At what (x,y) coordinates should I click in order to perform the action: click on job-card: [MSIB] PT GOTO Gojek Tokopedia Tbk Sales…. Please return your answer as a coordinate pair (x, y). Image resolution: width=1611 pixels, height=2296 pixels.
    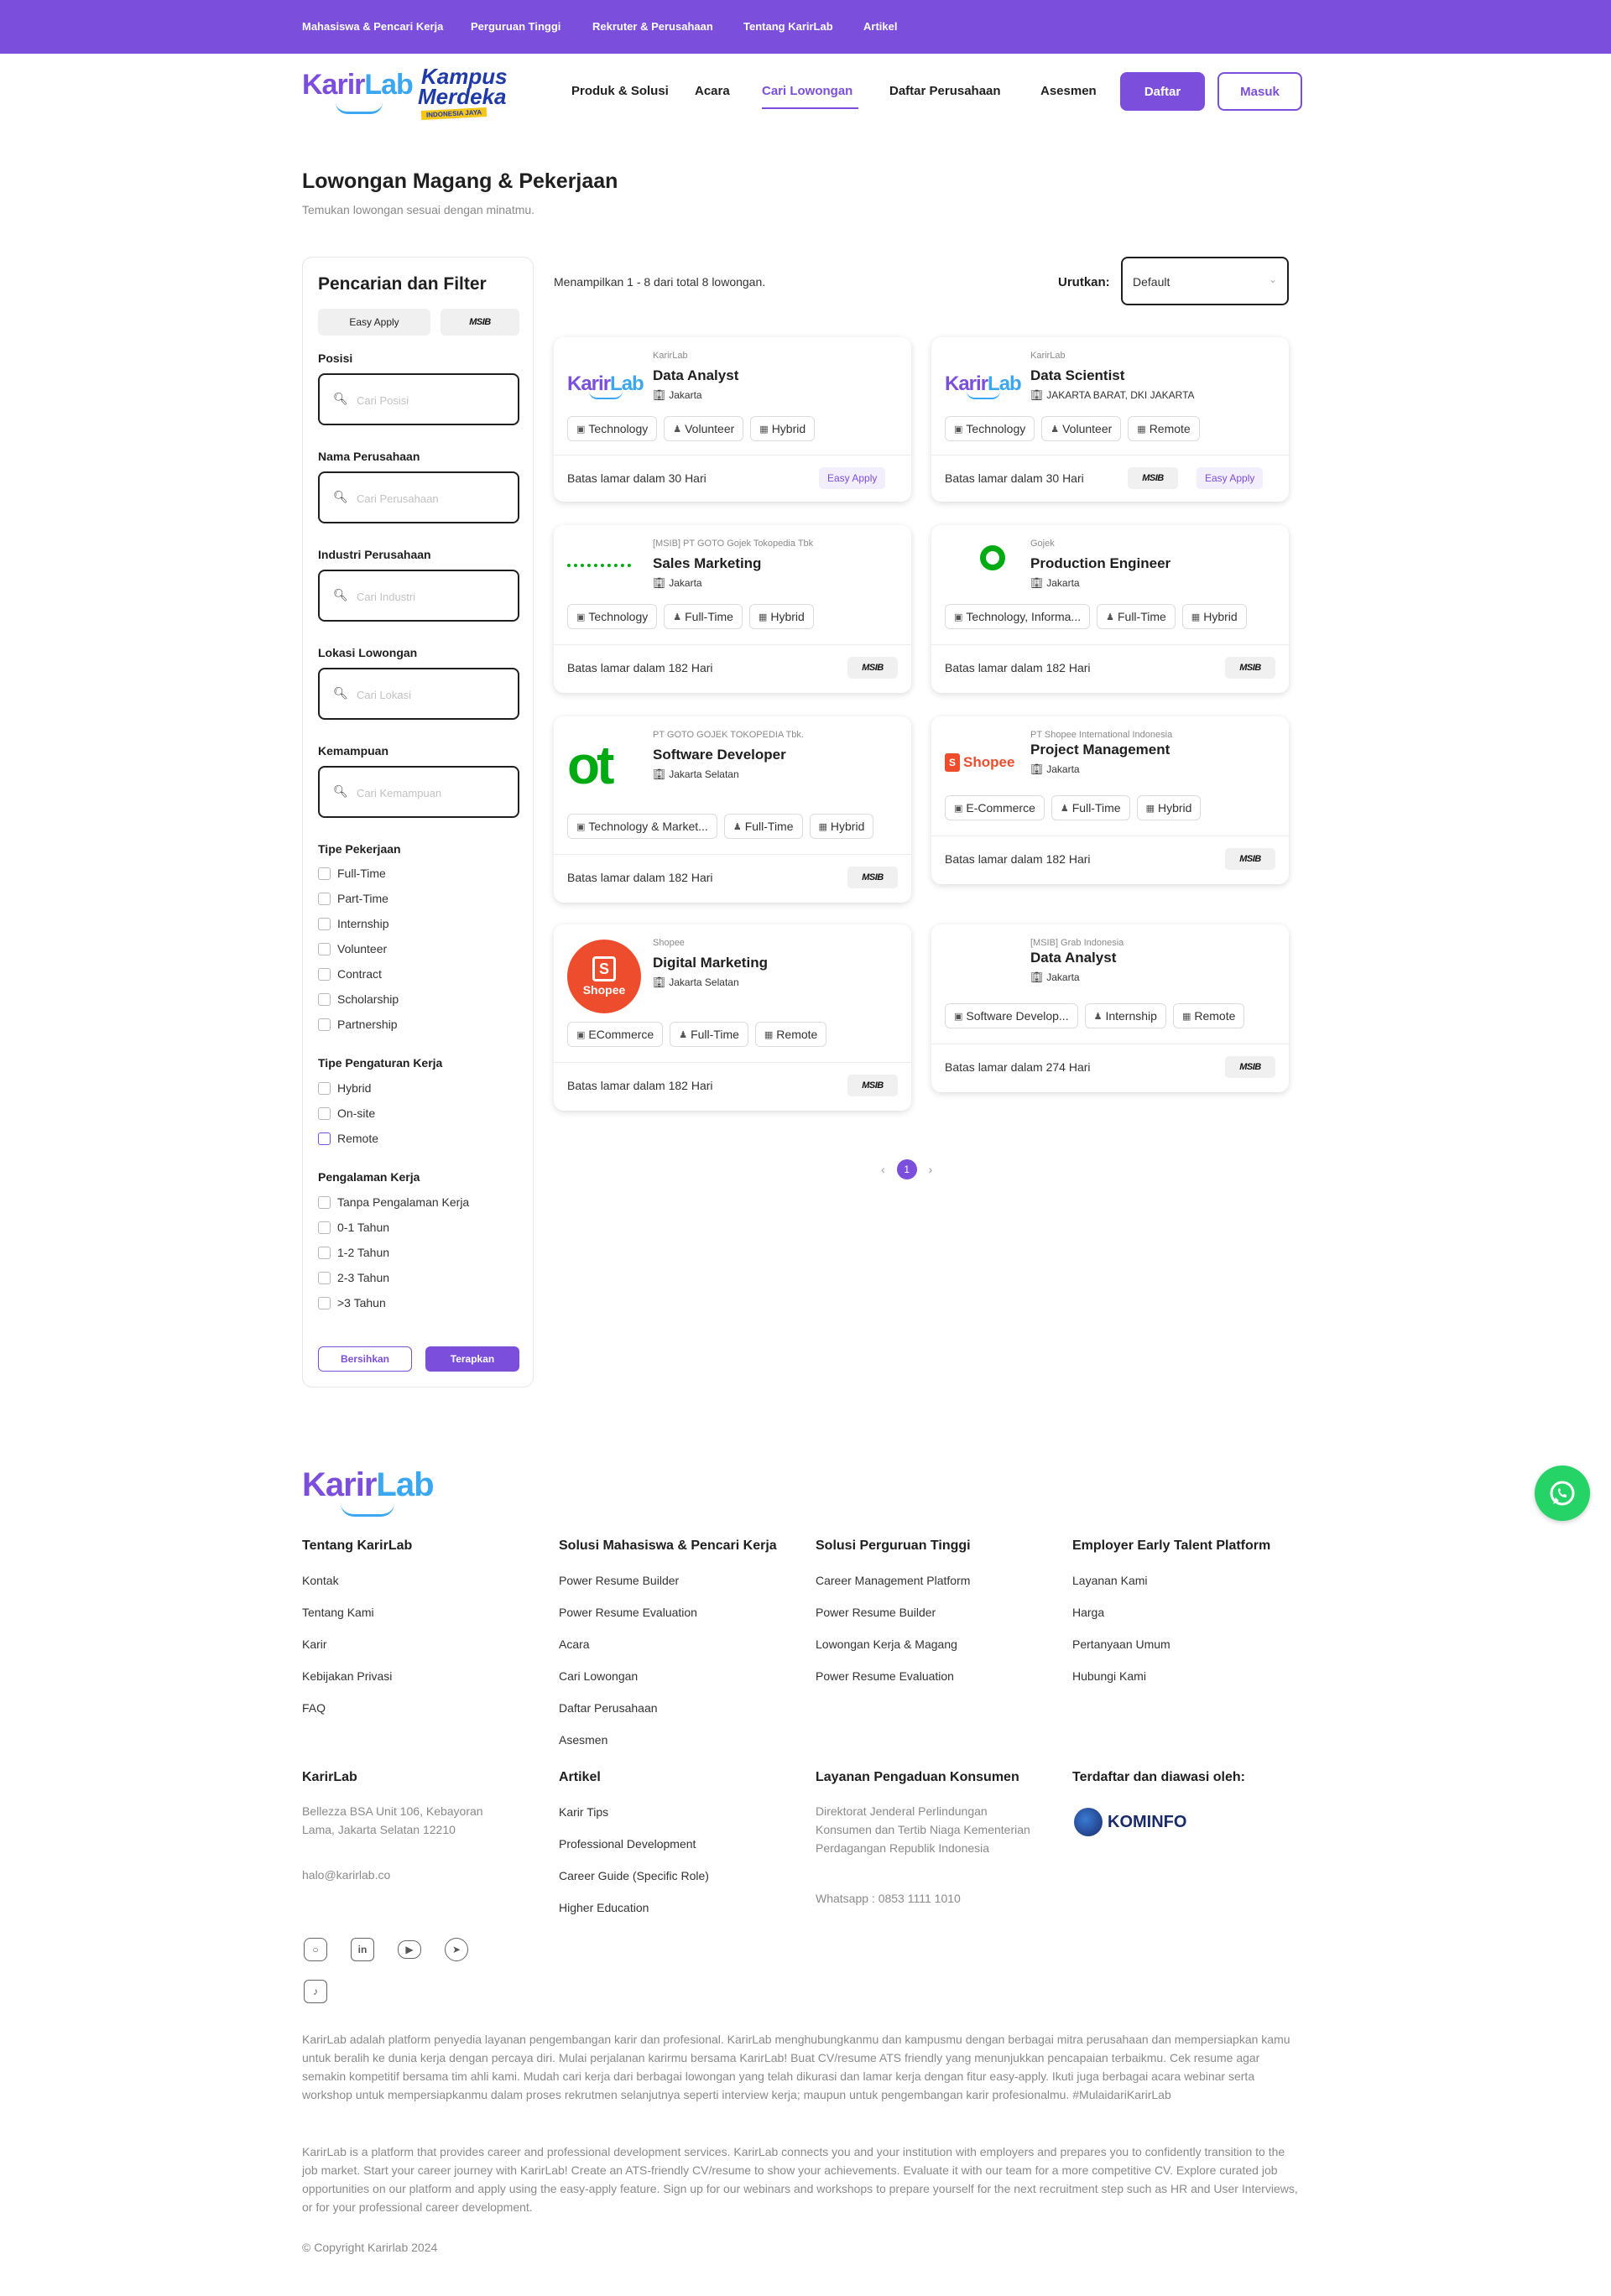
    Looking at the image, I should click on (733, 609).